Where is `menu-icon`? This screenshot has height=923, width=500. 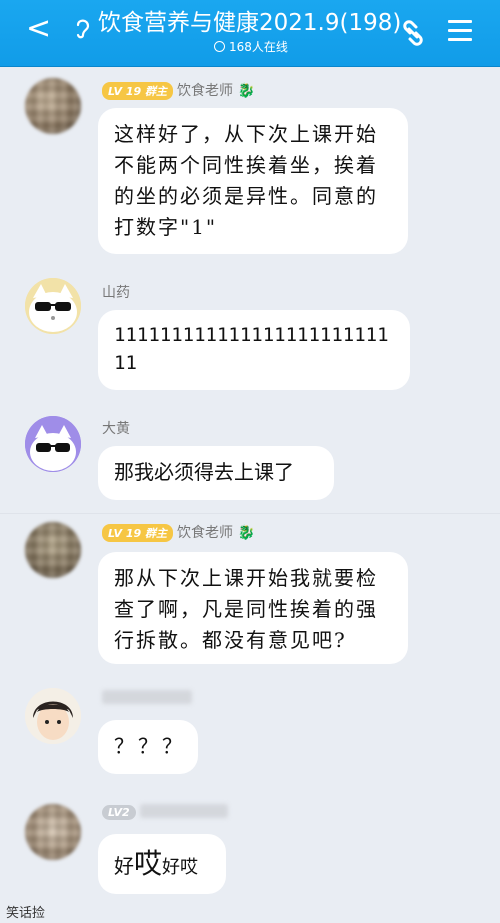 menu-icon is located at coordinates (460, 32).